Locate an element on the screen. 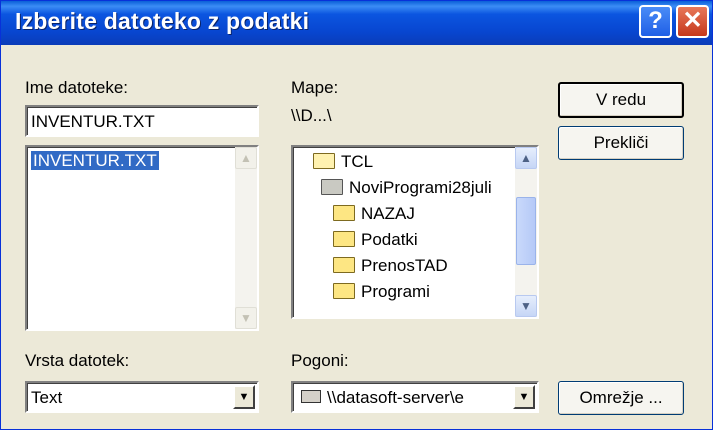  help-button: ? is located at coordinates (655, 21).